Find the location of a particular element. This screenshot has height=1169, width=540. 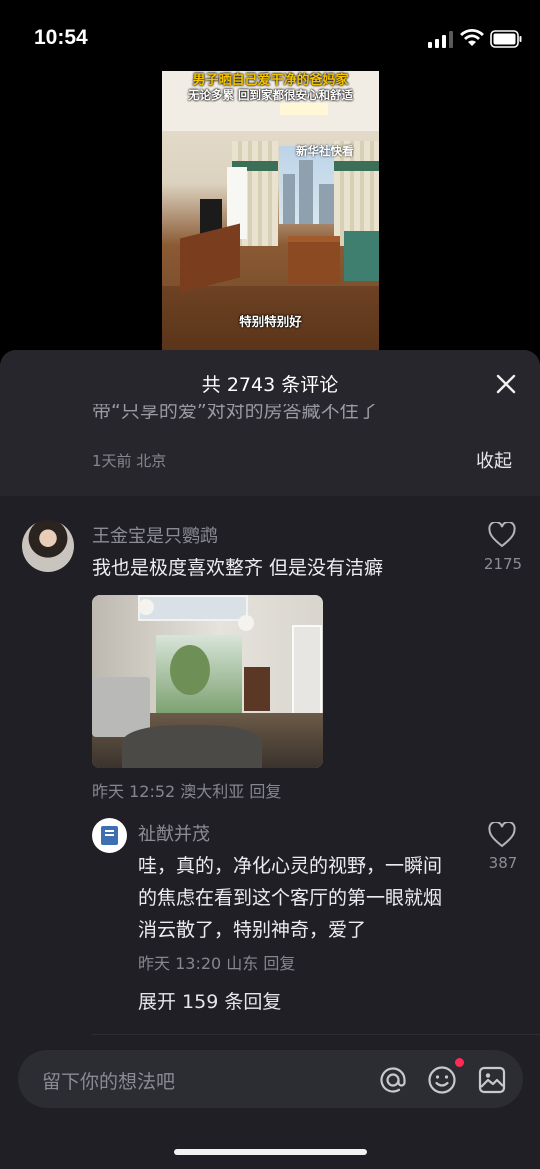

previous-comment-meta: 1天前 北京 is located at coordinates (129, 461).